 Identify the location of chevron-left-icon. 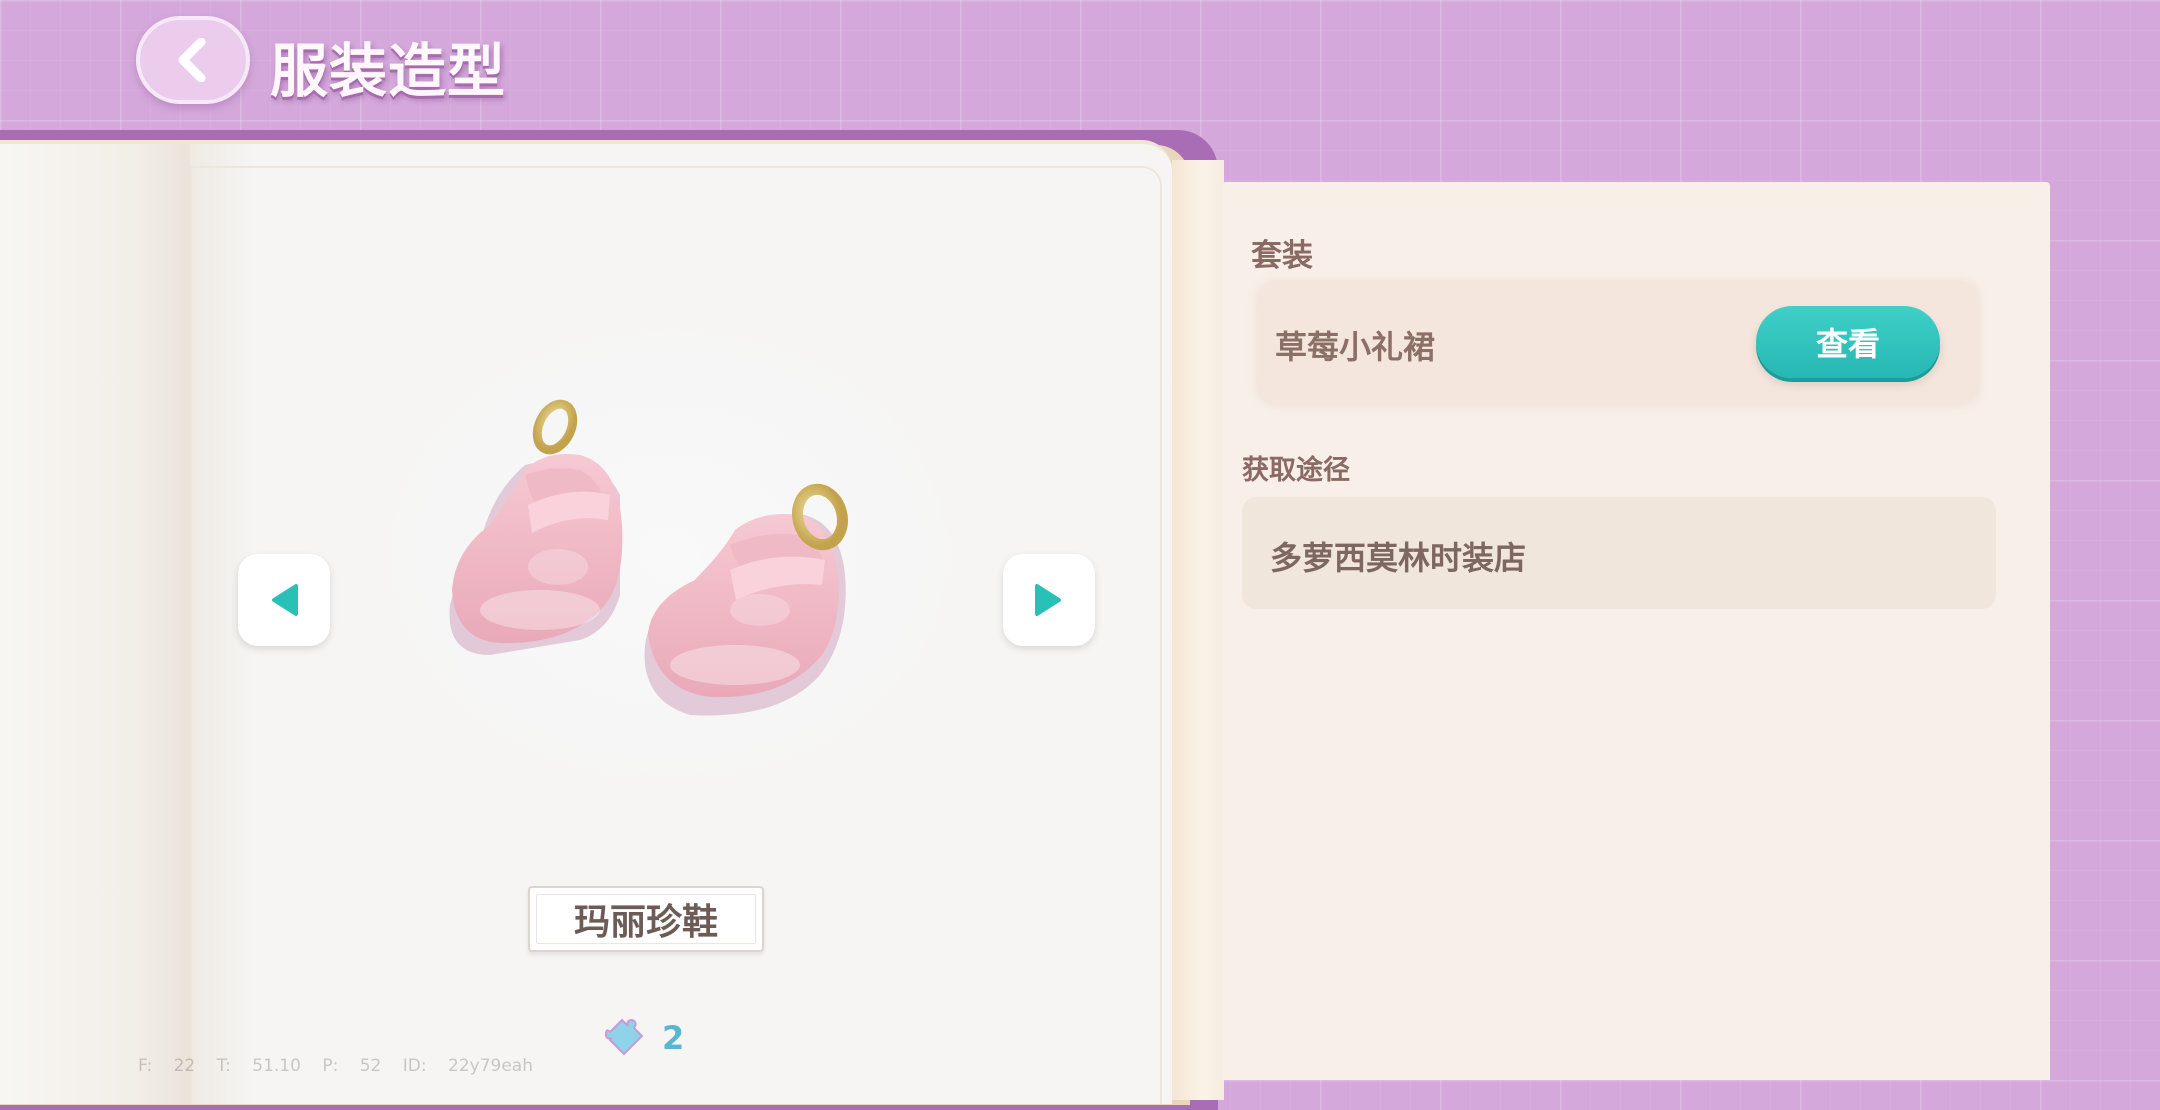
(192, 60).